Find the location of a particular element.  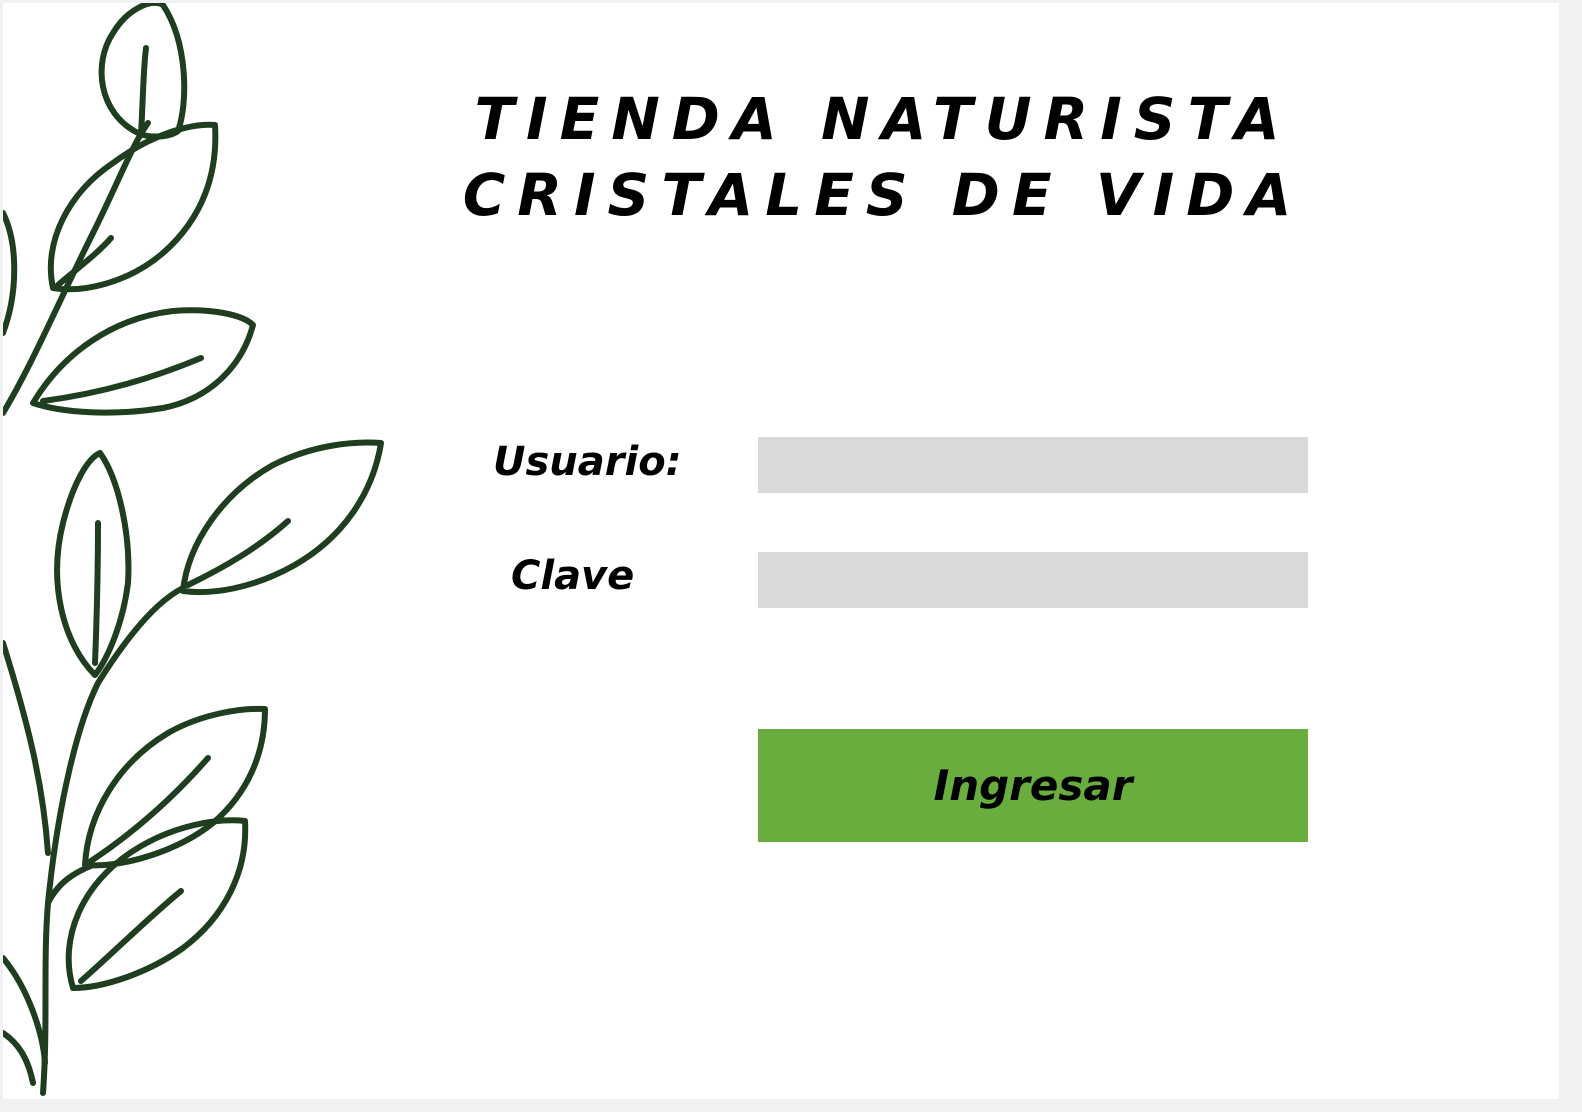

username-label: Usuario: is located at coordinates (587, 462).